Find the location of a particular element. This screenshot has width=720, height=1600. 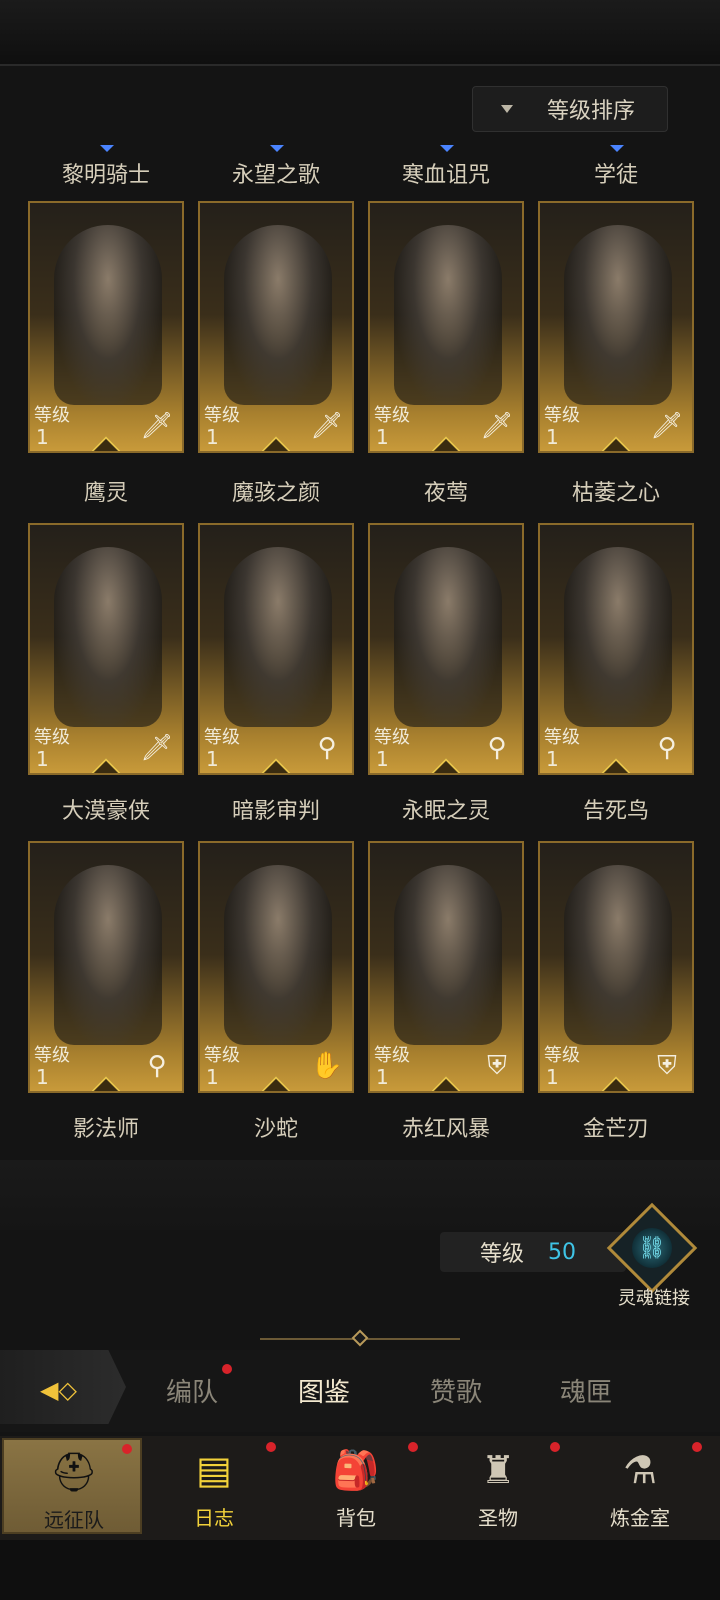

back-button: ◀◇ is located at coordinates (63, 1387).